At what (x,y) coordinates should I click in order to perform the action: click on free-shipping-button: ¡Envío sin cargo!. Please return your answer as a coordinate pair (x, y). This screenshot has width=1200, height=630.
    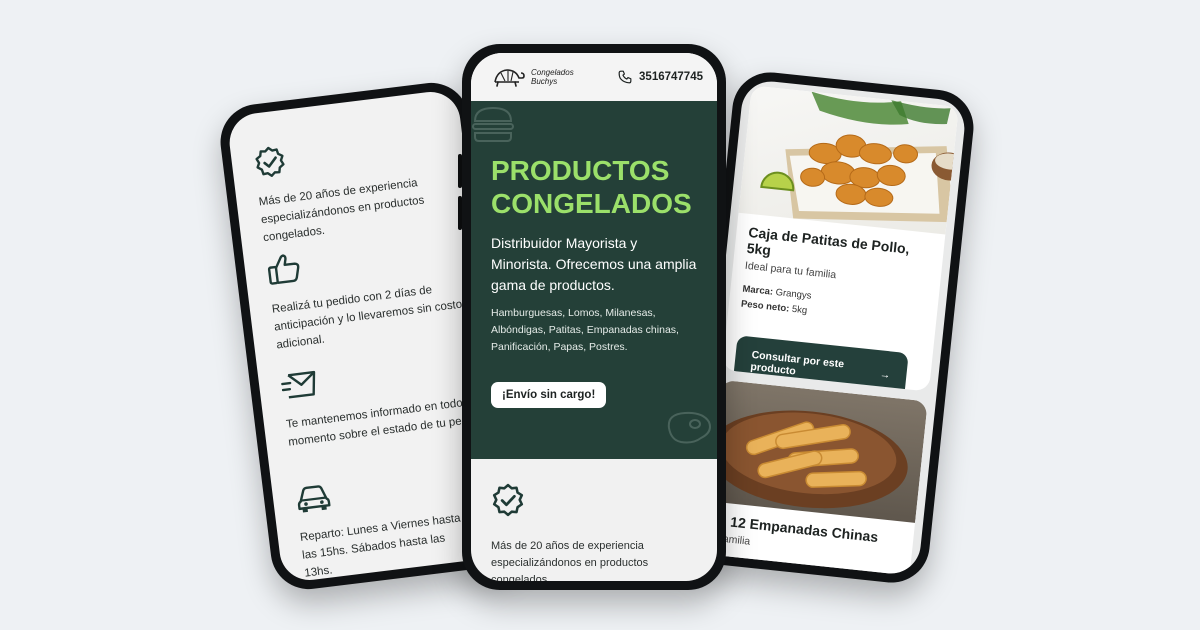
    Looking at the image, I should click on (549, 395).